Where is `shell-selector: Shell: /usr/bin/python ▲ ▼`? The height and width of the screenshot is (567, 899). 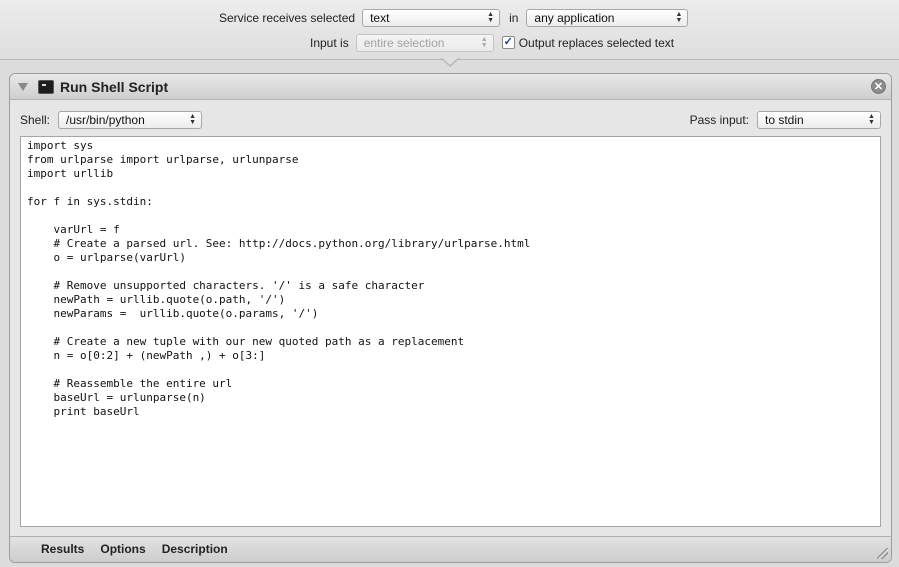 shell-selector: Shell: /usr/bin/python ▲ ▼ is located at coordinates (111, 119).